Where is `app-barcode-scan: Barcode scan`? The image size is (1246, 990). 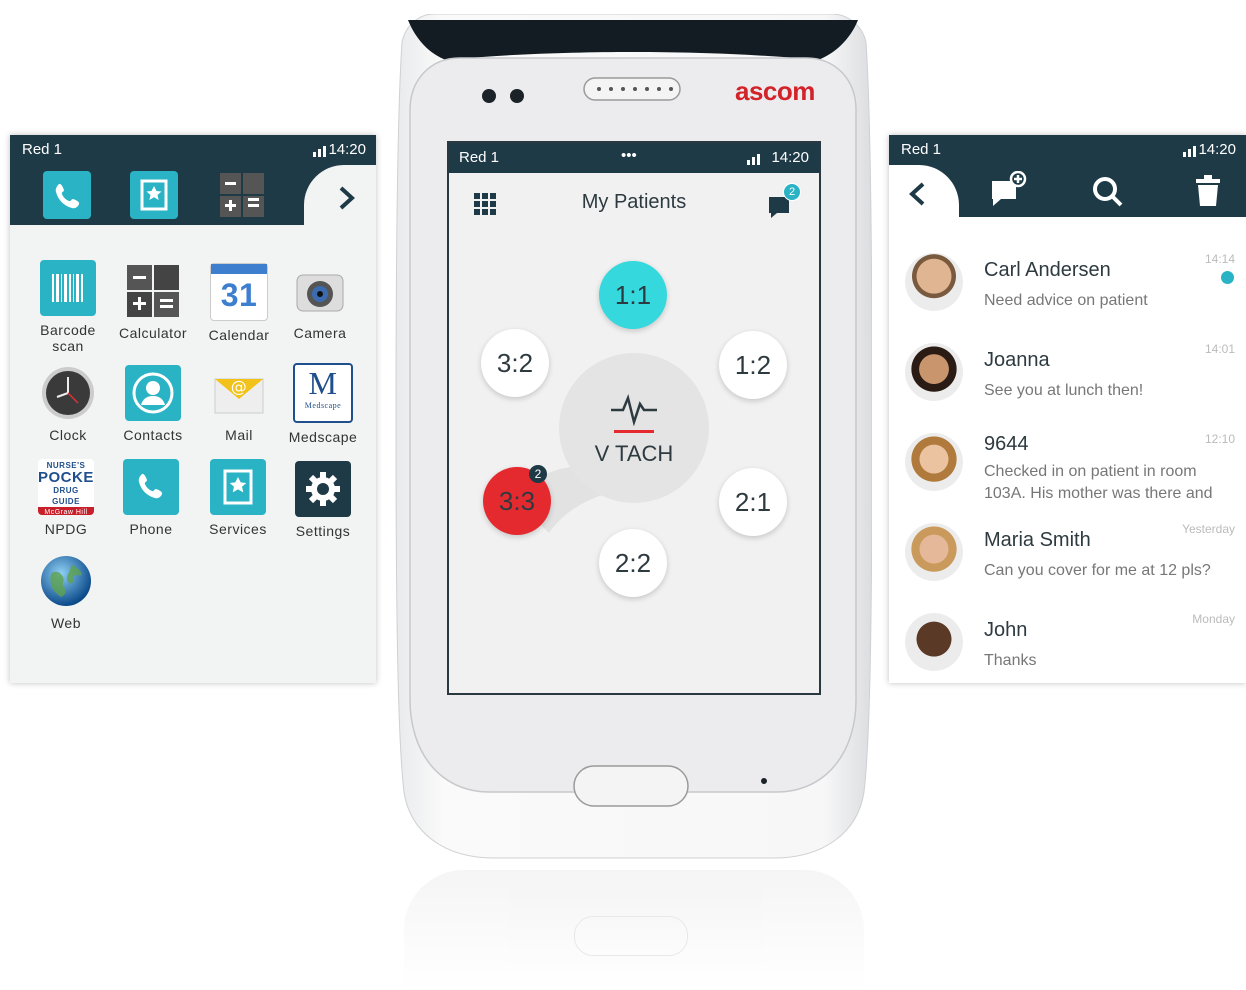 app-barcode-scan: Barcode scan is located at coordinates (68, 307).